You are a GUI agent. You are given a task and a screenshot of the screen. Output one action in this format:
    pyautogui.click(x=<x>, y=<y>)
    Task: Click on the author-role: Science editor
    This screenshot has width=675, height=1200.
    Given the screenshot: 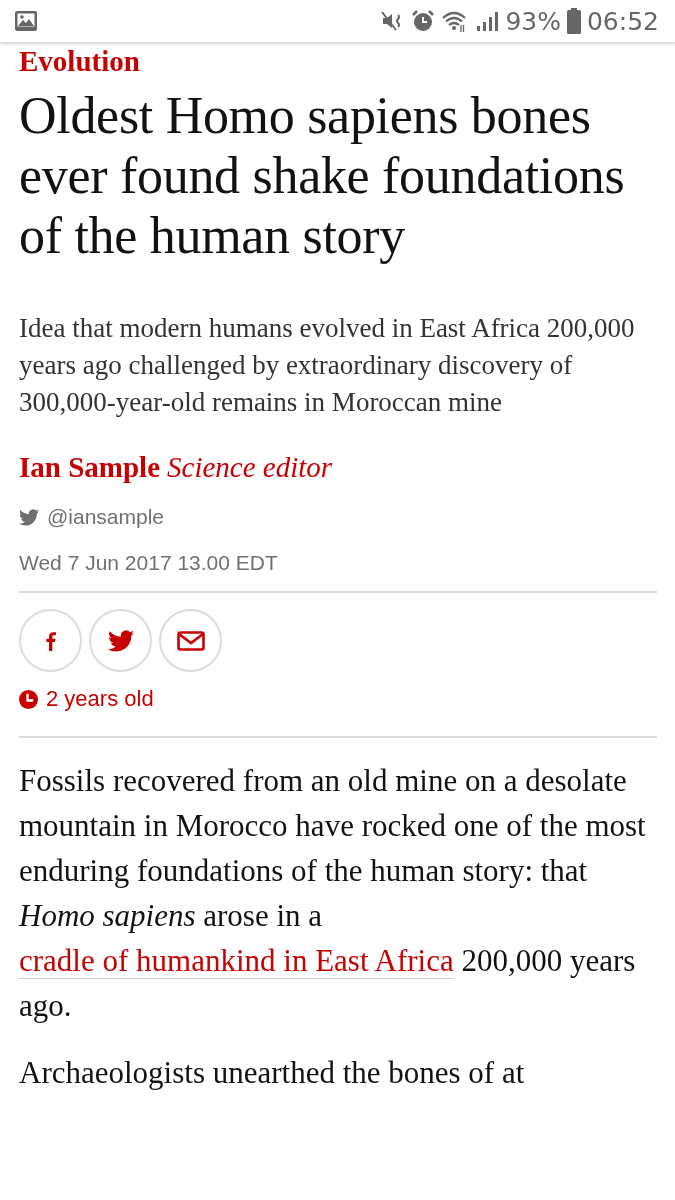 What is the action you would take?
    pyautogui.click(x=250, y=467)
    